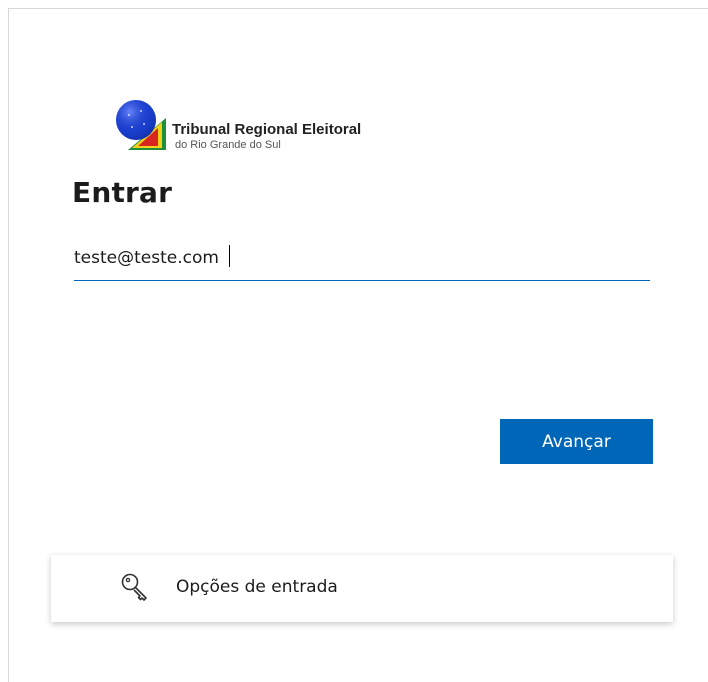 The width and height of the screenshot is (708, 682). What do you see at coordinates (576, 441) in the screenshot?
I see `next-button: Avançar` at bounding box center [576, 441].